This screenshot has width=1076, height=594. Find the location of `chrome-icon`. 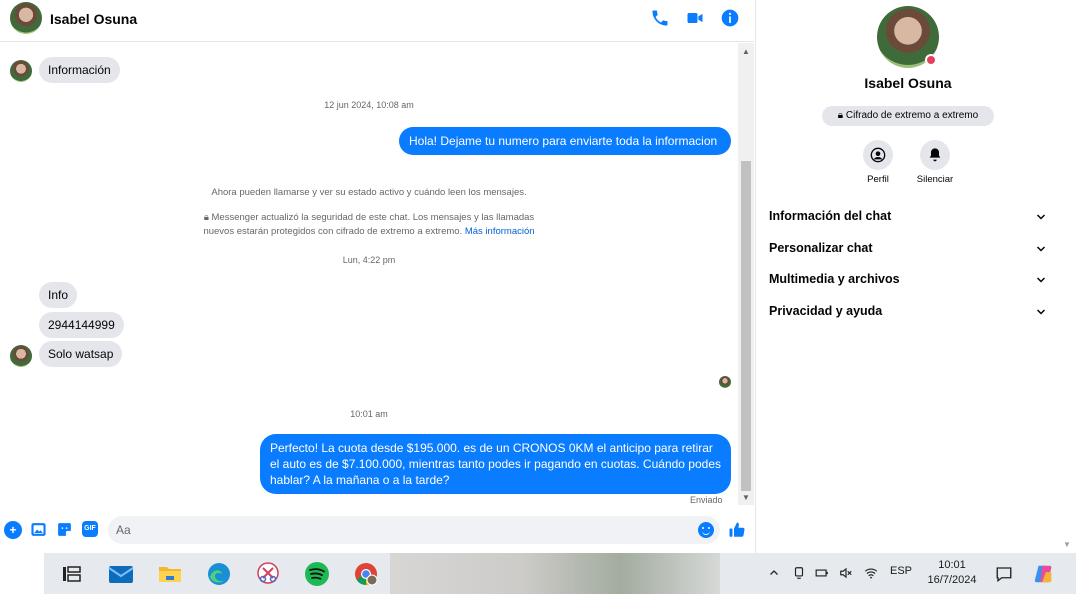

chrome-icon is located at coordinates (366, 574).